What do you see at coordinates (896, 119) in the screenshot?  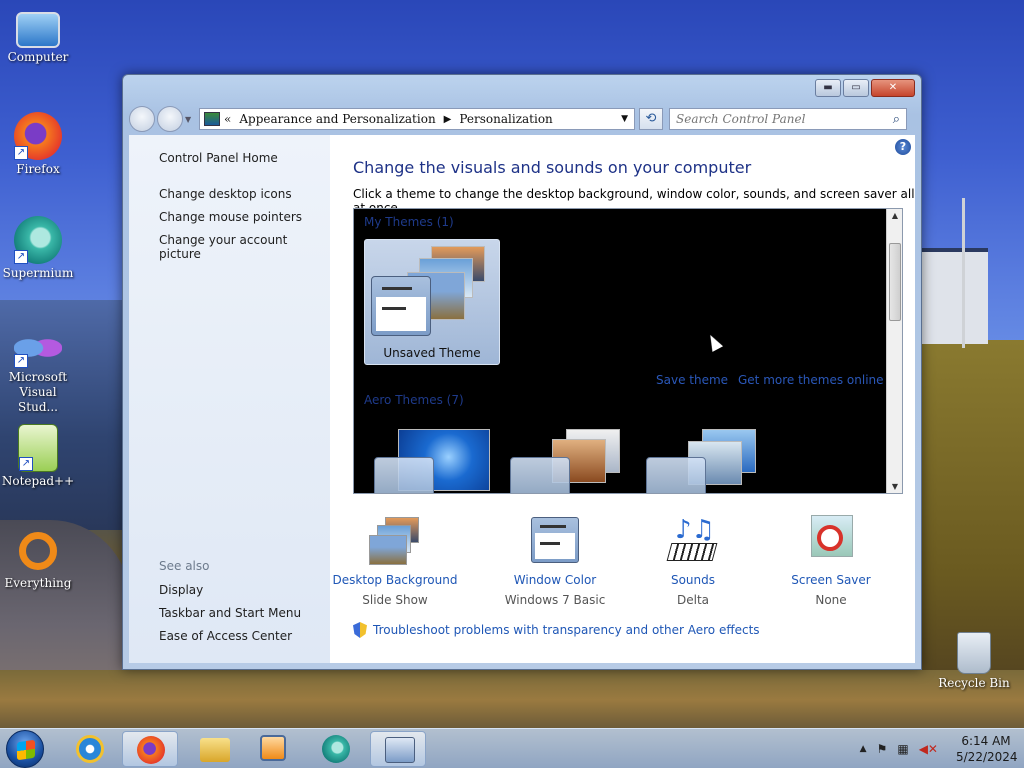 I see `search-icon: ⌕` at bounding box center [896, 119].